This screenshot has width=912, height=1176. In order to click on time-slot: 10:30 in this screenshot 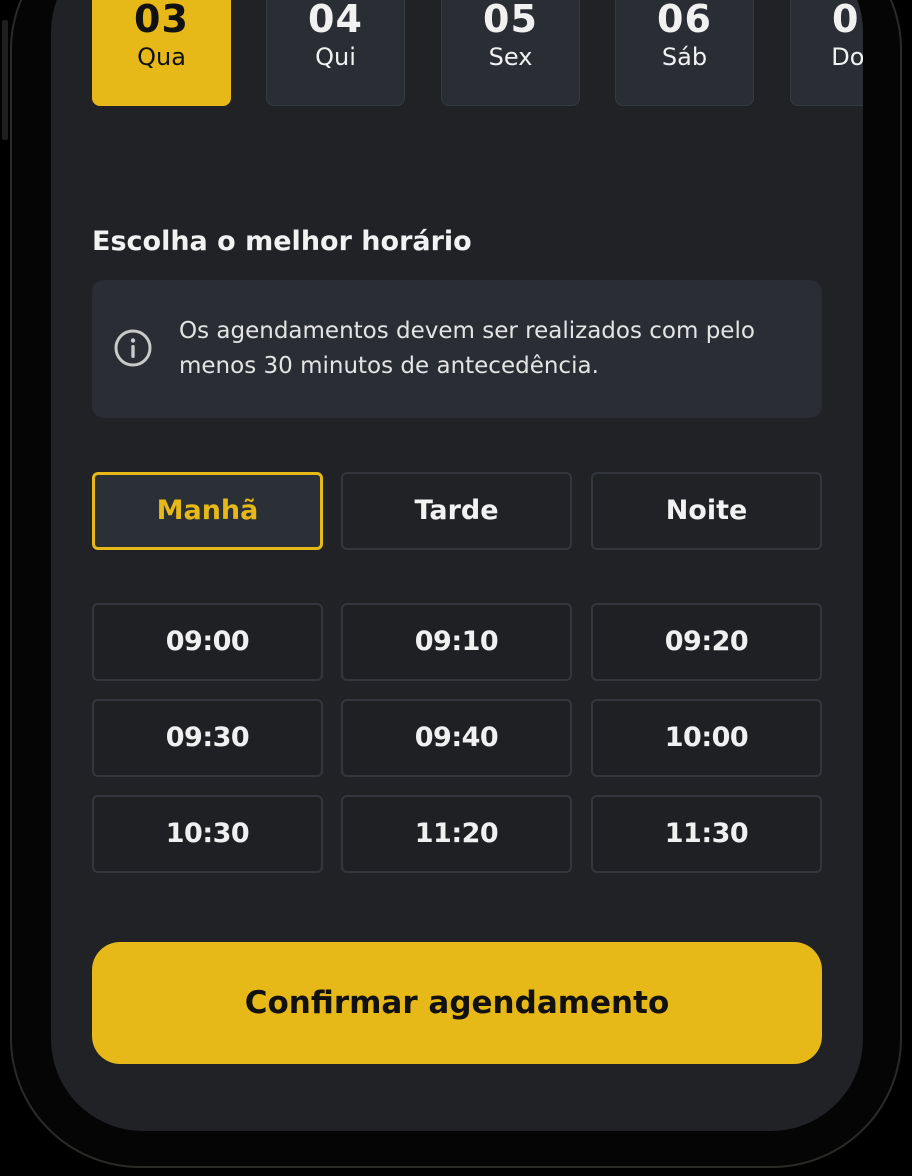, I will do `click(207, 834)`.